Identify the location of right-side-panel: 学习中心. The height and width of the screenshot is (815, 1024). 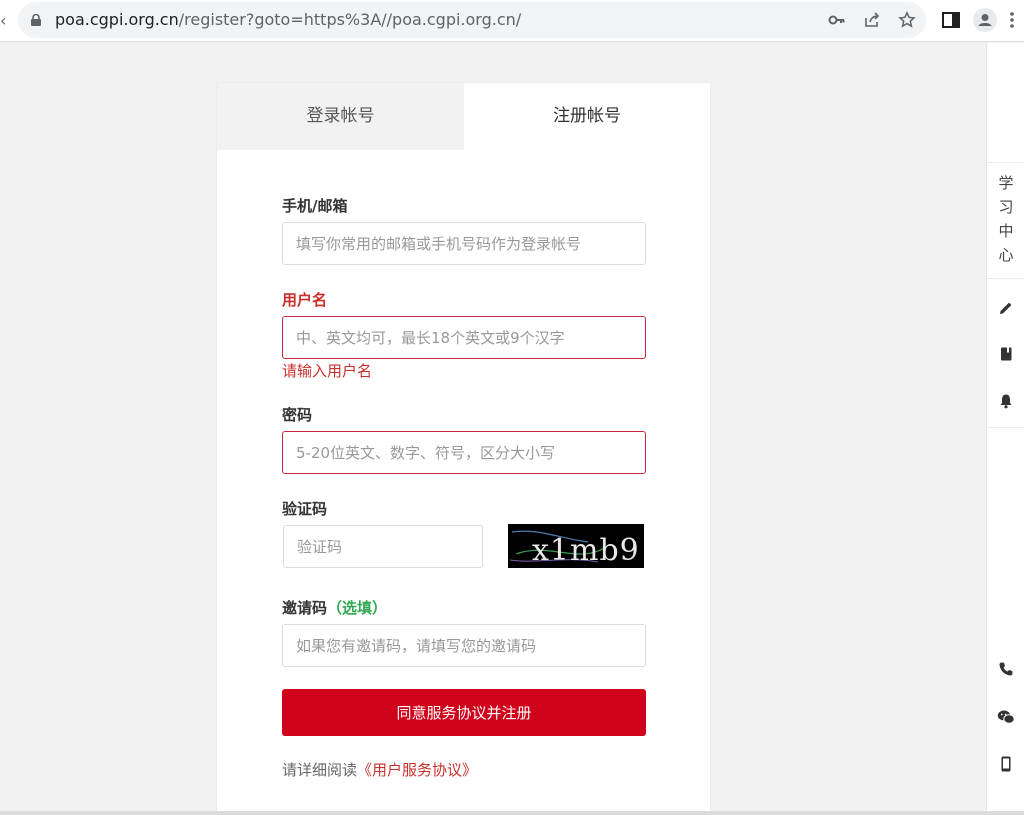
(1005, 429).